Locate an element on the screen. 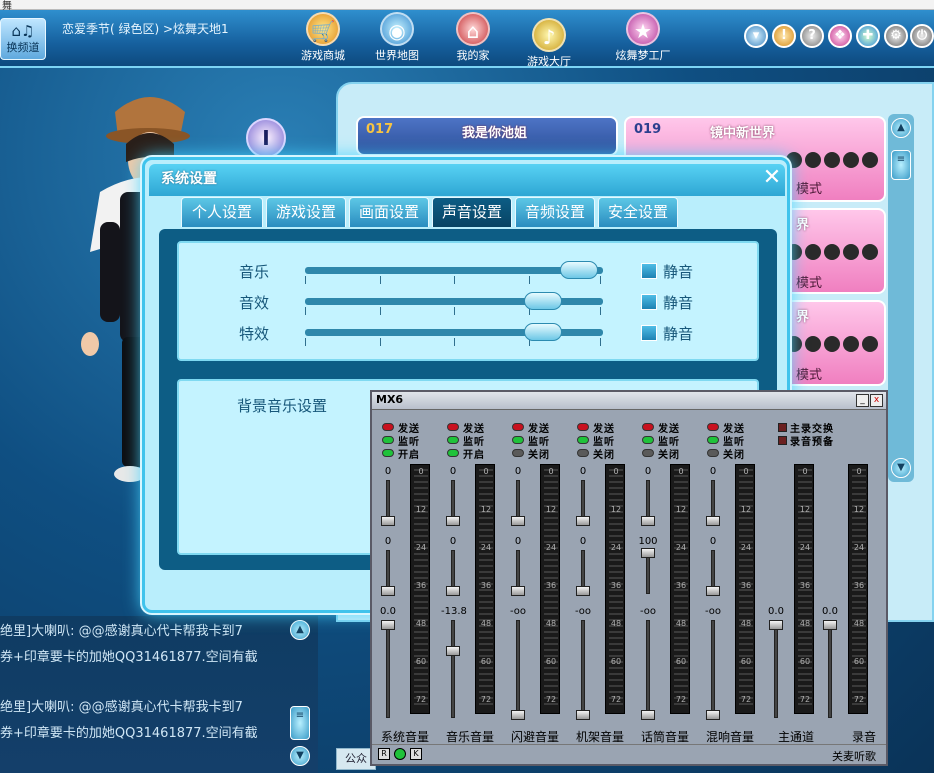 This screenshot has width=934, height=773. help-icon: ? is located at coordinates (812, 36).